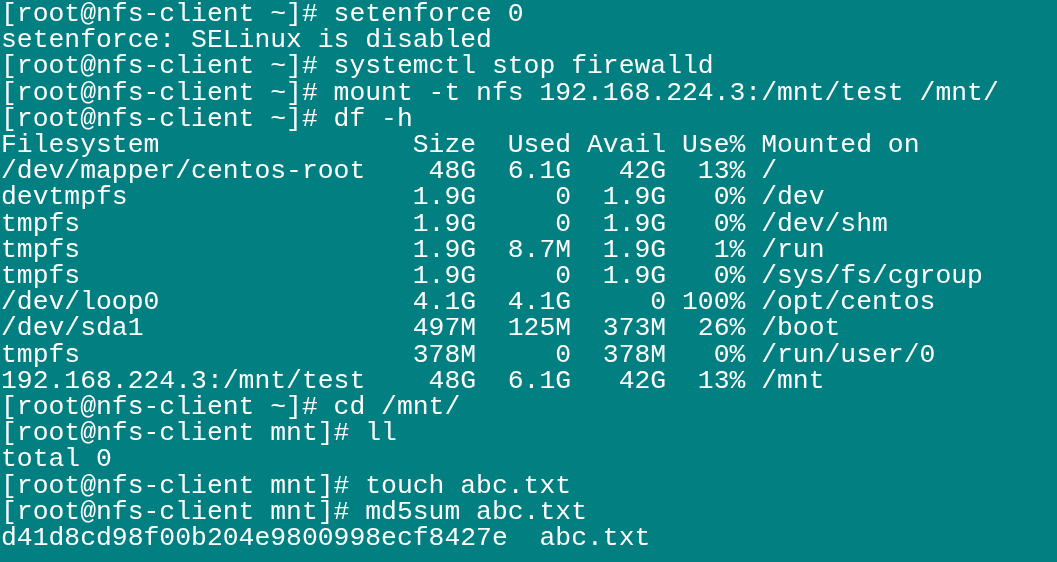 The width and height of the screenshot is (1057, 562). What do you see at coordinates (444, 223) in the screenshot?
I see `terminal-line: tmpfs 1.9G 0 1.9G 0% /dev/shm` at bounding box center [444, 223].